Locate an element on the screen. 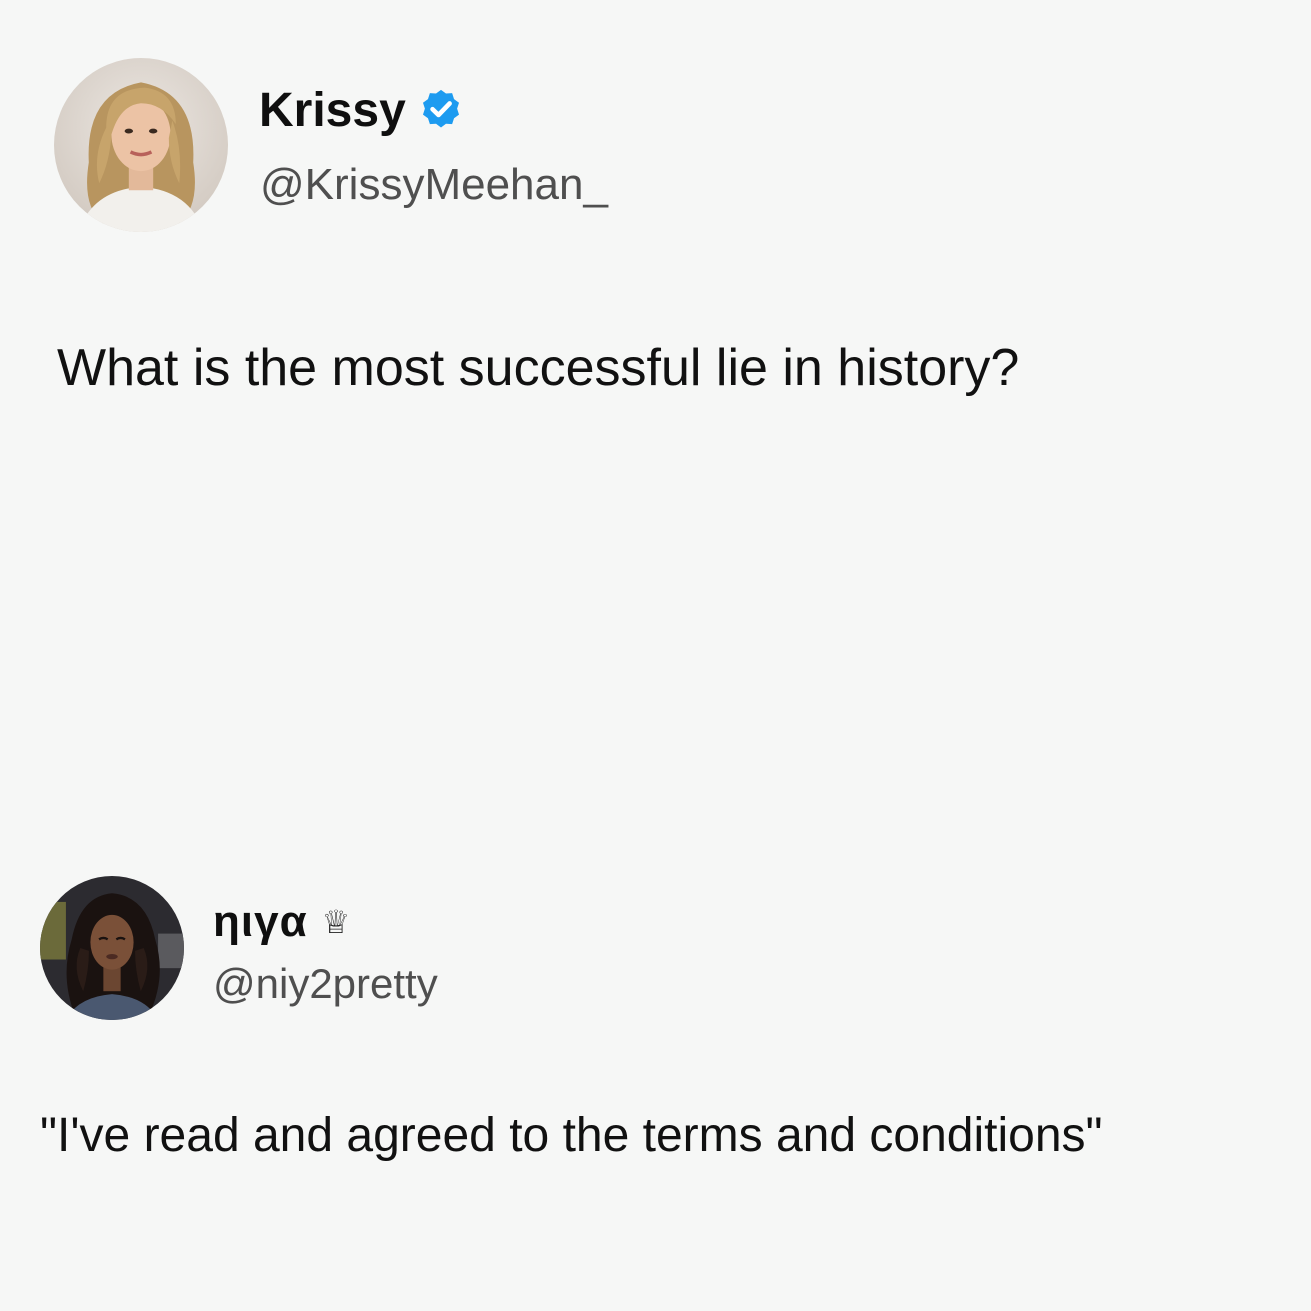 Image resolution: width=1311 pixels, height=1311 pixels. author-name-row: Krissy is located at coordinates (361, 110).